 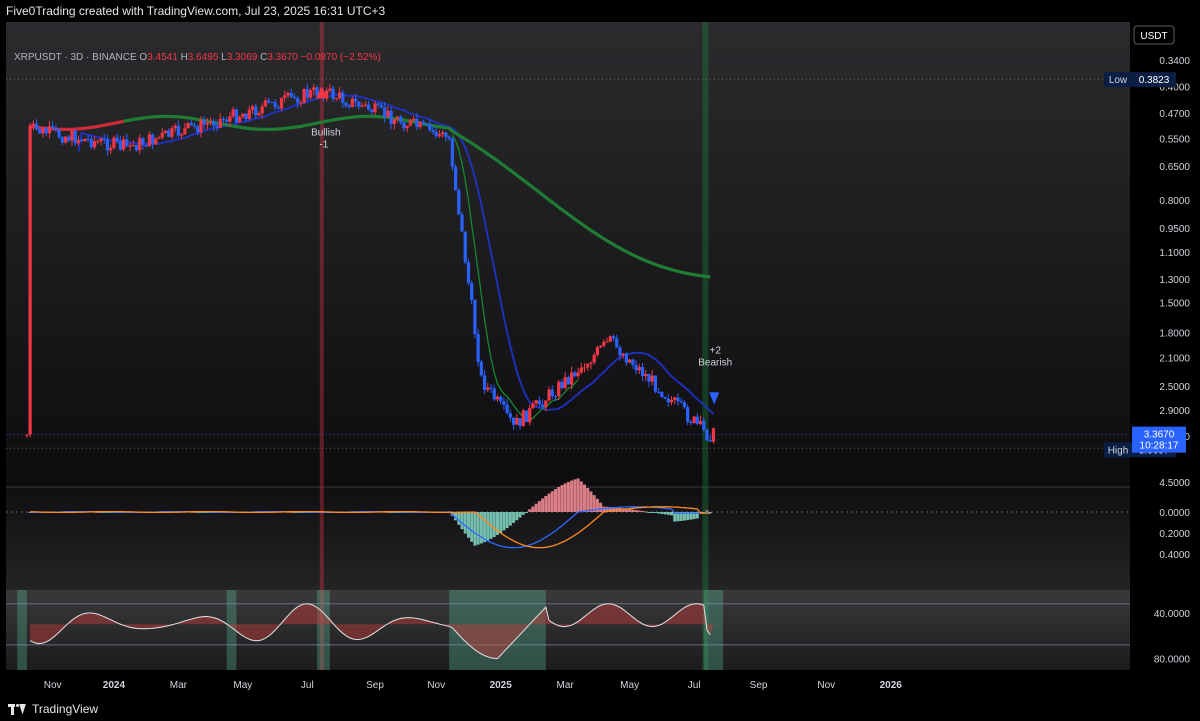 What do you see at coordinates (1174, 555) in the screenshot?
I see `macd-tick-label: 0.4000` at bounding box center [1174, 555].